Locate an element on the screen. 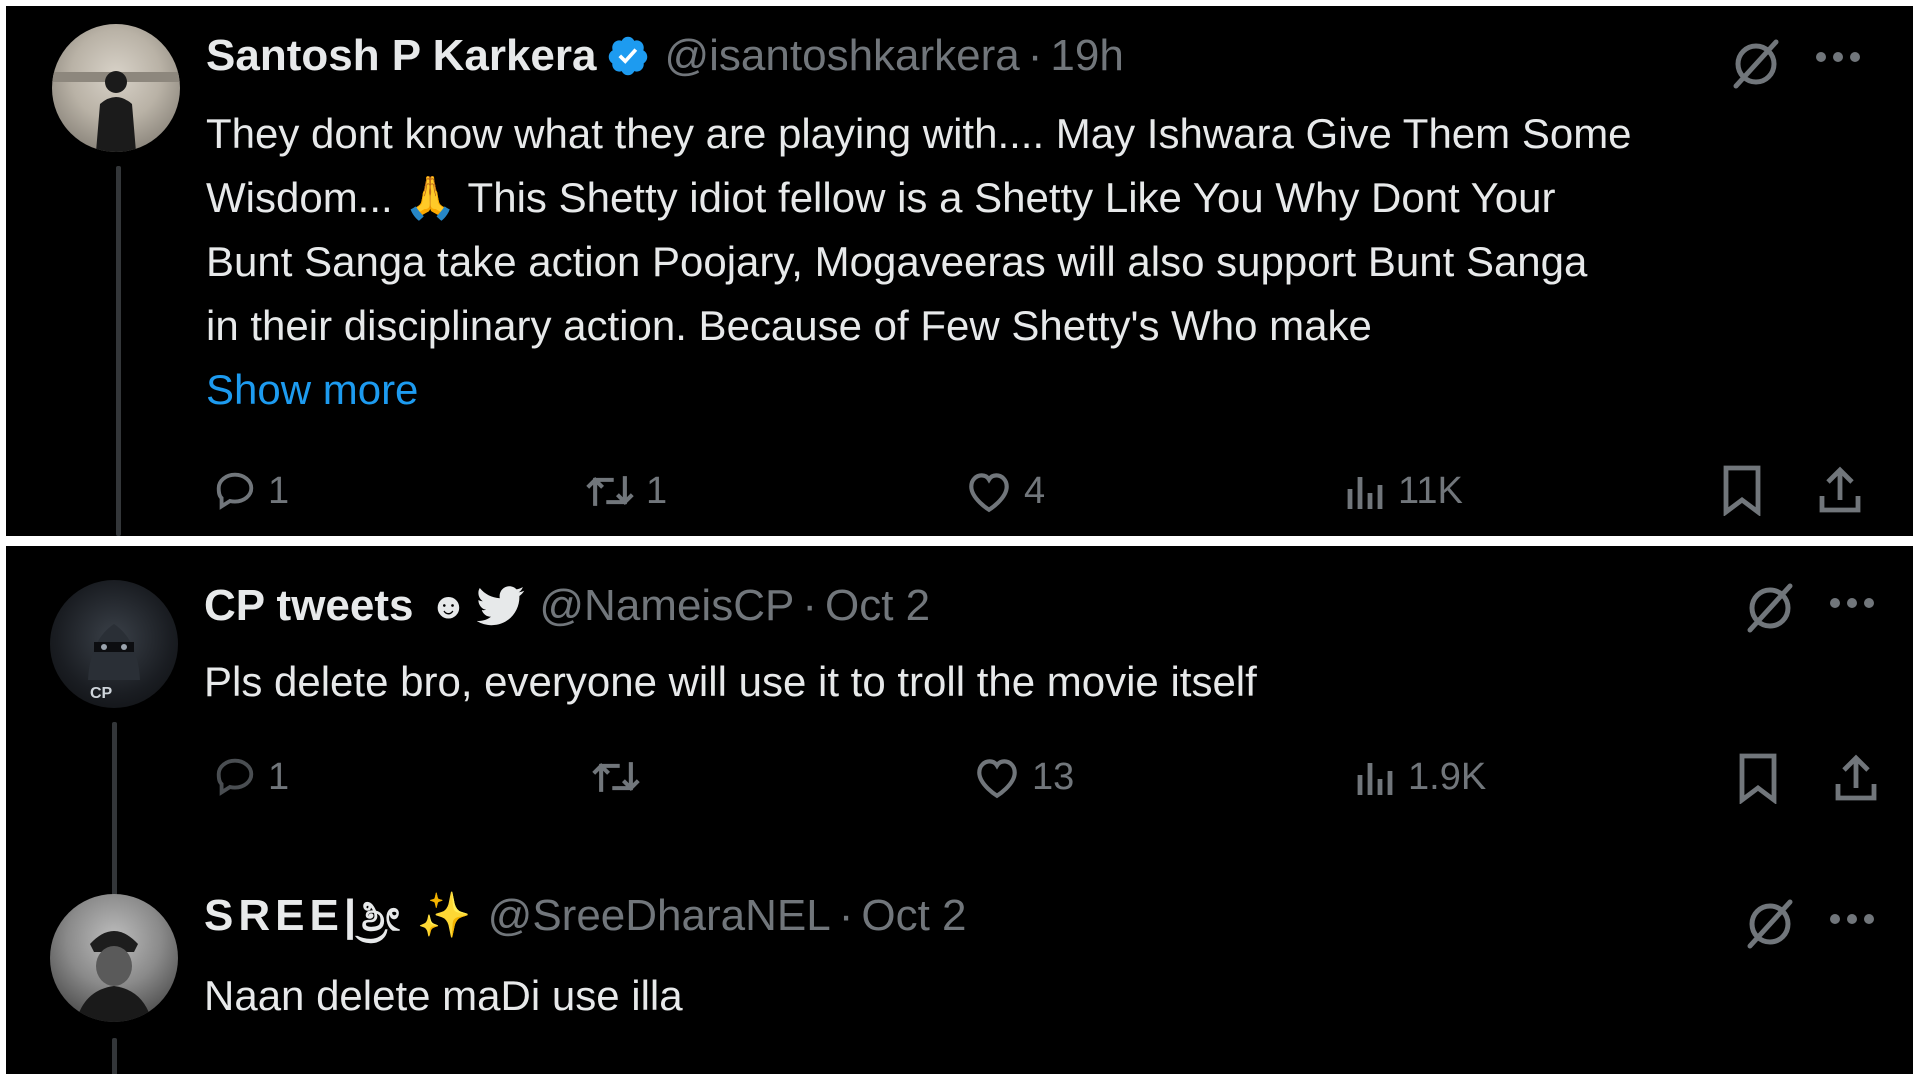 The width and height of the screenshot is (1920, 1080). display-name: SREE|ಶ್ರೀ is located at coordinates (304, 916).